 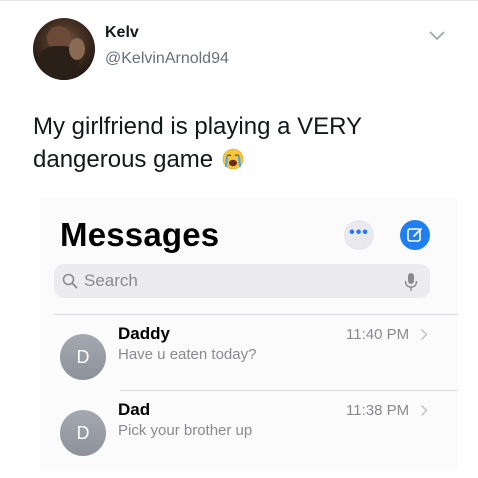 What do you see at coordinates (185, 430) in the screenshot?
I see `message-preview: Pick your brother up` at bounding box center [185, 430].